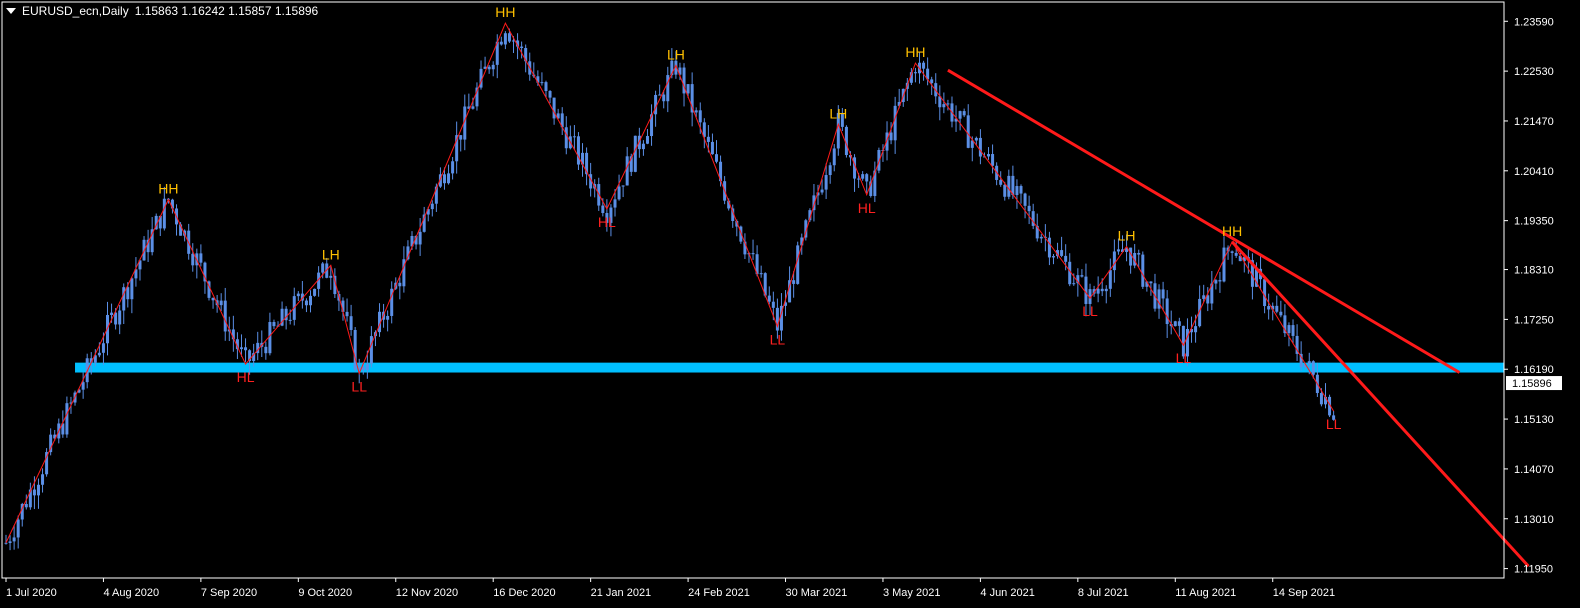 The image size is (1580, 608). I want to click on x-tick-label: 7 Sep 2020, so click(229, 593).